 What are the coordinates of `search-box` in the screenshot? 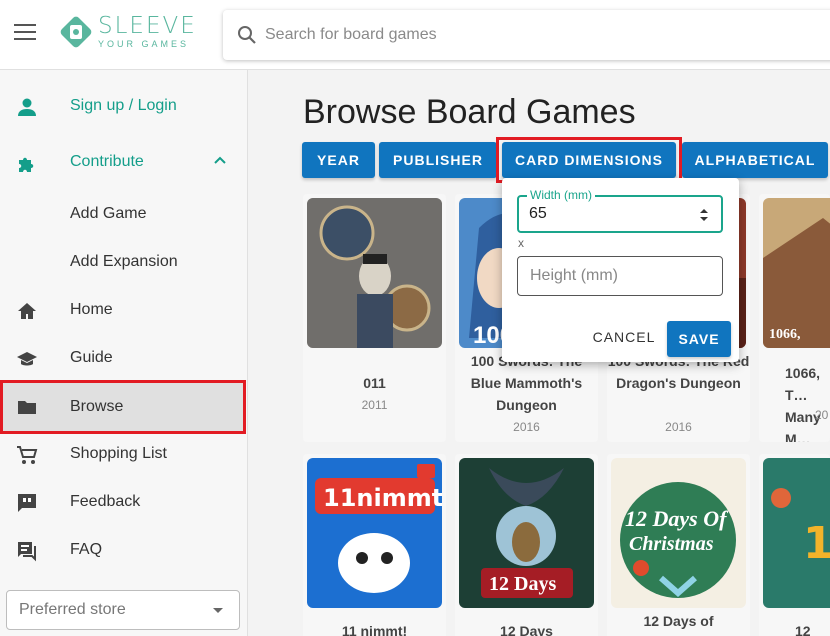 It's located at (526, 35).